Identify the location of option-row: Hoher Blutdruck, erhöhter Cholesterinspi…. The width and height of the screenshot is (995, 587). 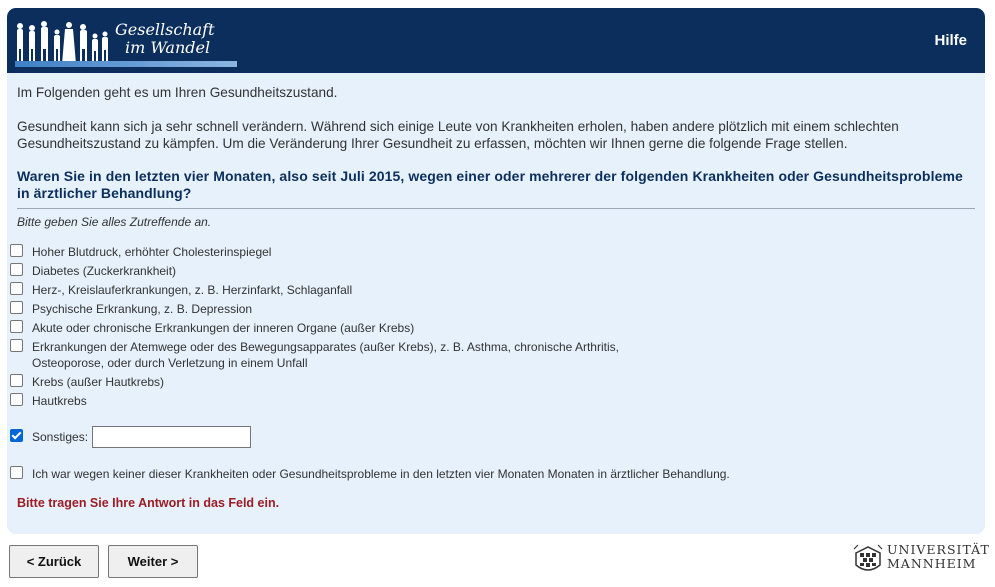
(140, 252).